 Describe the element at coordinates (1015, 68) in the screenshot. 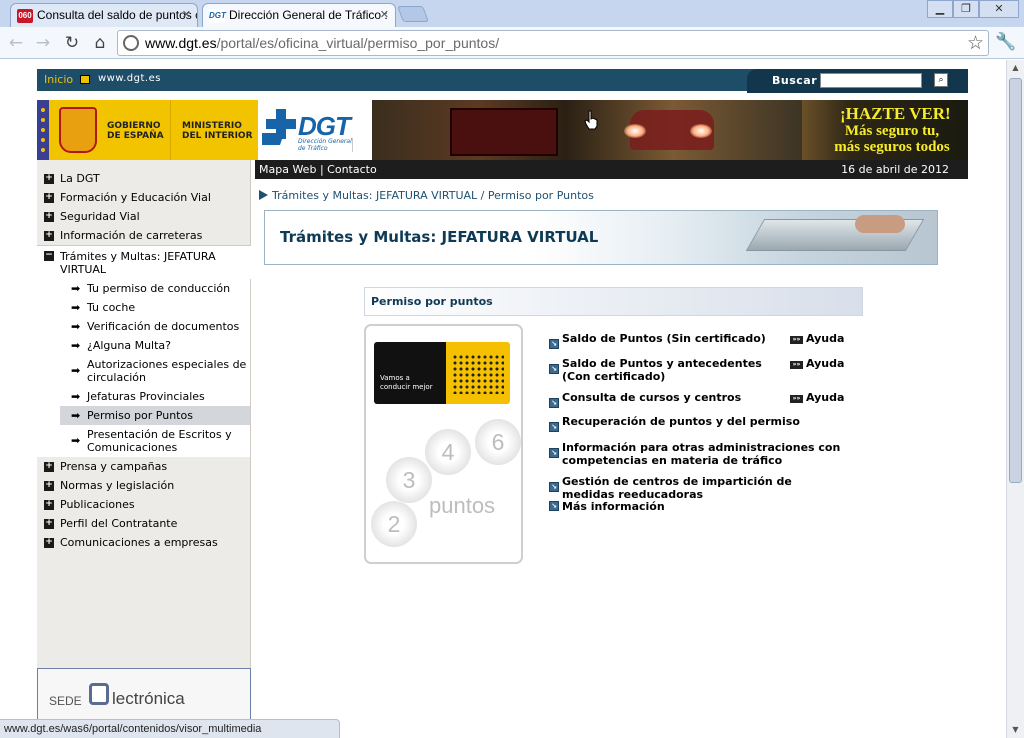

I see `scroll-up-icon: ▲` at that location.